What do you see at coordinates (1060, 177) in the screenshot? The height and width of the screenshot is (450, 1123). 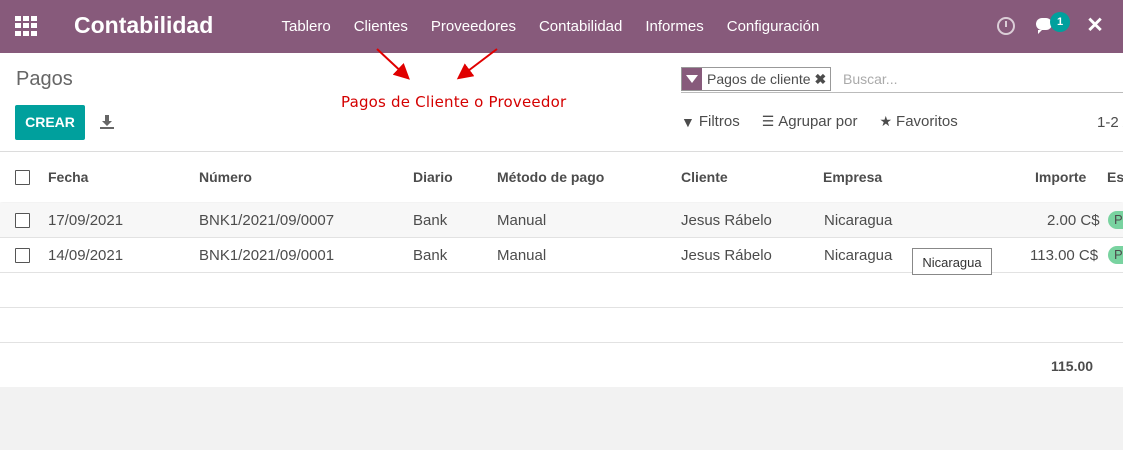 I see `column-importe: Importe` at bounding box center [1060, 177].